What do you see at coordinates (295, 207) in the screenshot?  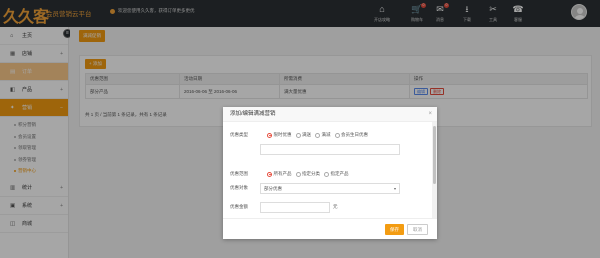 I see `amount-input` at bounding box center [295, 207].